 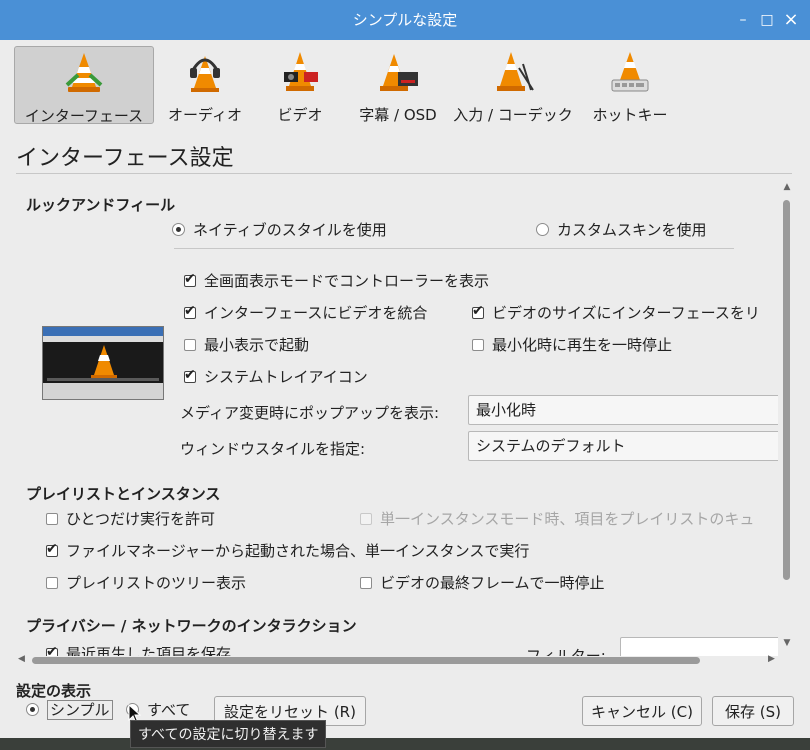 I want to click on minimize-button: –, so click(x=743, y=20).